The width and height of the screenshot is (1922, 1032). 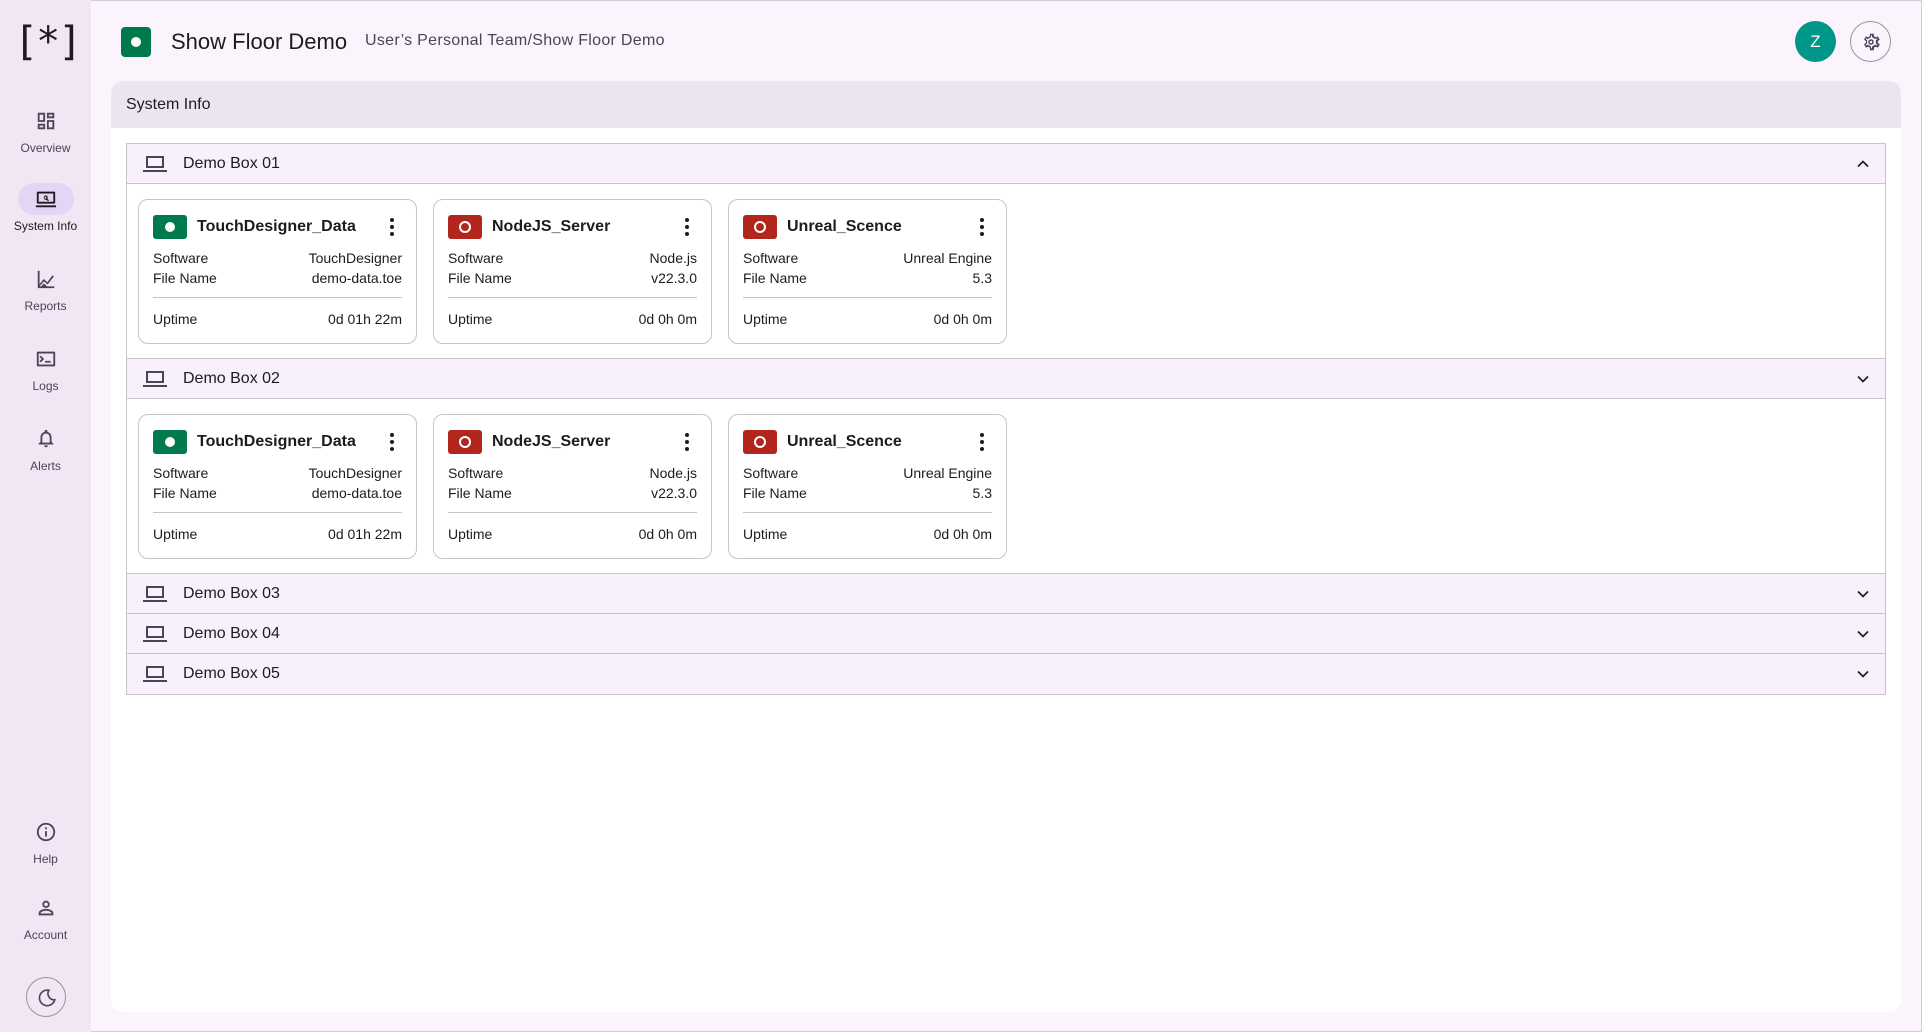 What do you see at coordinates (45, 448) in the screenshot?
I see `sidebar-item-alerts: Alerts` at bounding box center [45, 448].